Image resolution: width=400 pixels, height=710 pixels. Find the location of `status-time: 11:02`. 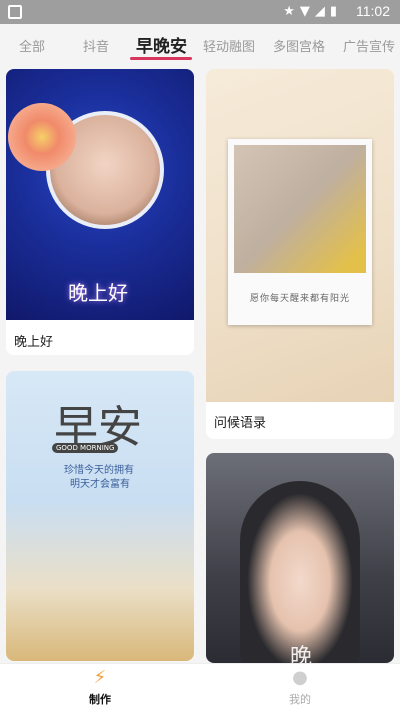

status-time: 11:02 is located at coordinates (373, 11).